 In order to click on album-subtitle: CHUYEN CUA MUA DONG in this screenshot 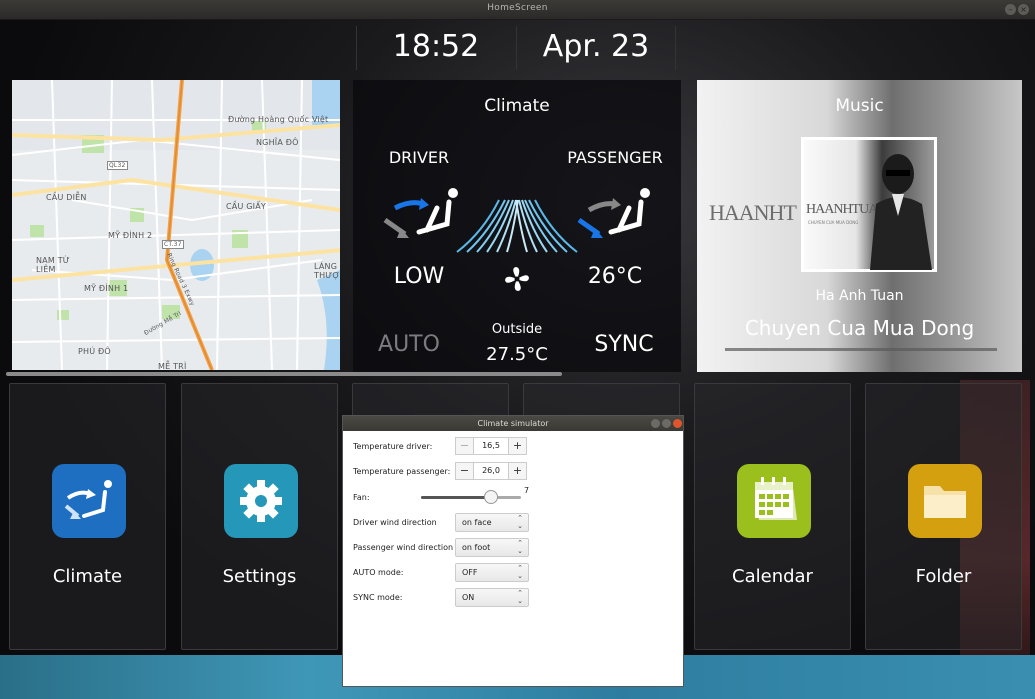, I will do `click(833, 222)`.